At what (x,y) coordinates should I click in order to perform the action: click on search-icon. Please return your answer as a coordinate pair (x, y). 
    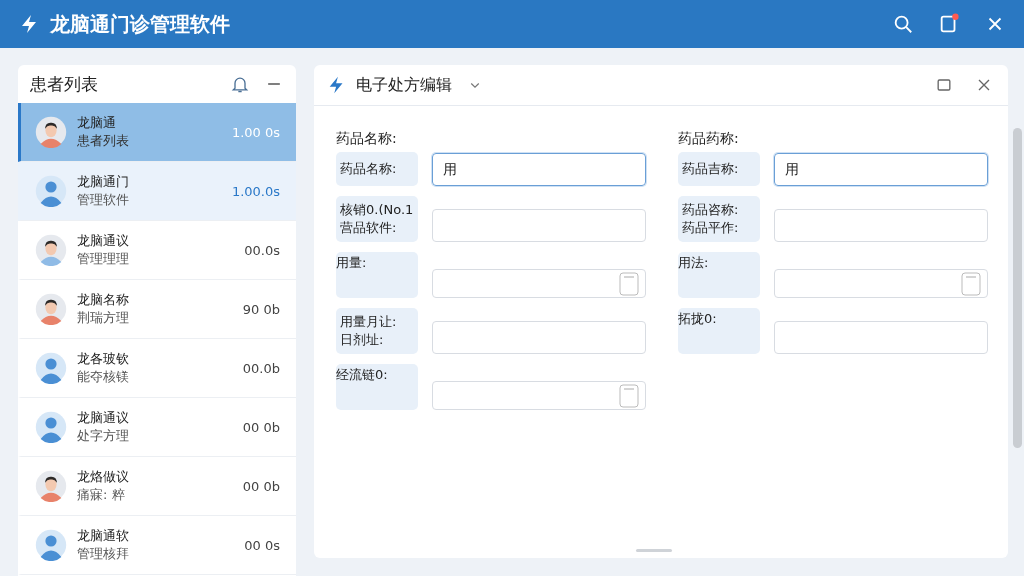
    Looking at the image, I should click on (903, 24).